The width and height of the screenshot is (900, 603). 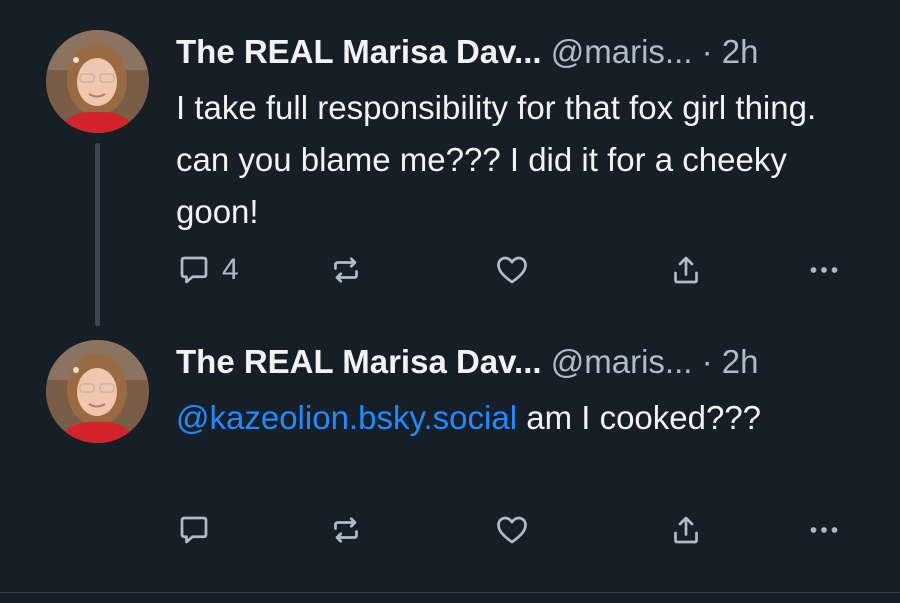 I want to click on reply-button: 4, so click(x=207, y=270).